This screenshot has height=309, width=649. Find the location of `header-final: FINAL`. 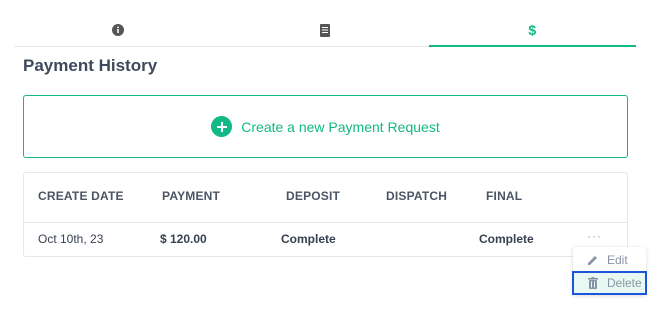

header-final: FINAL is located at coordinates (504, 196).